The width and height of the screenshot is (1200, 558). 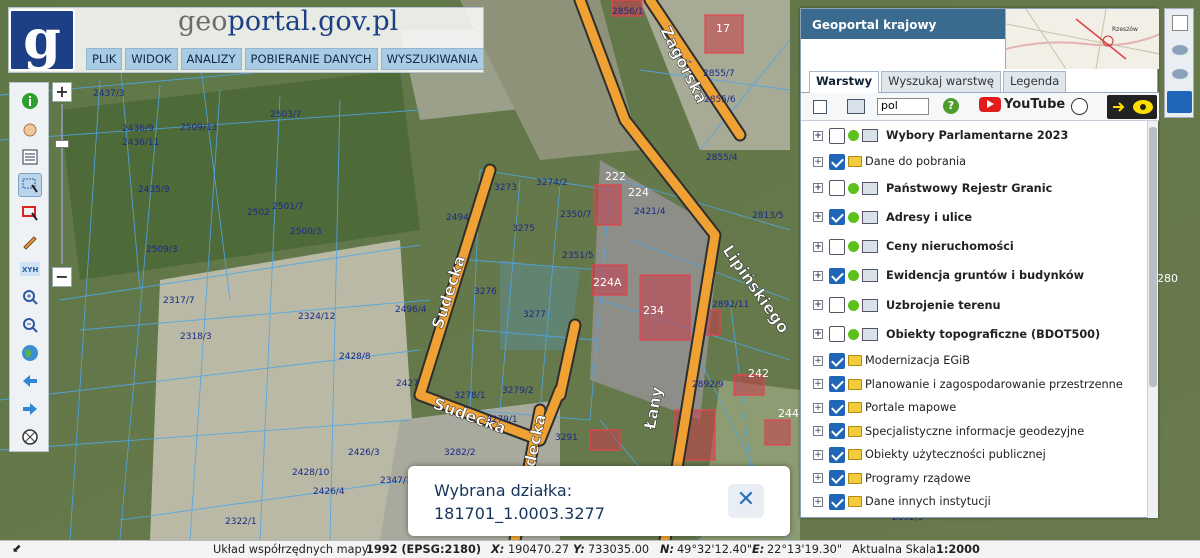 What do you see at coordinates (1022, 104) in the screenshot?
I see `youtube-link: YouTube` at bounding box center [1022, 104].